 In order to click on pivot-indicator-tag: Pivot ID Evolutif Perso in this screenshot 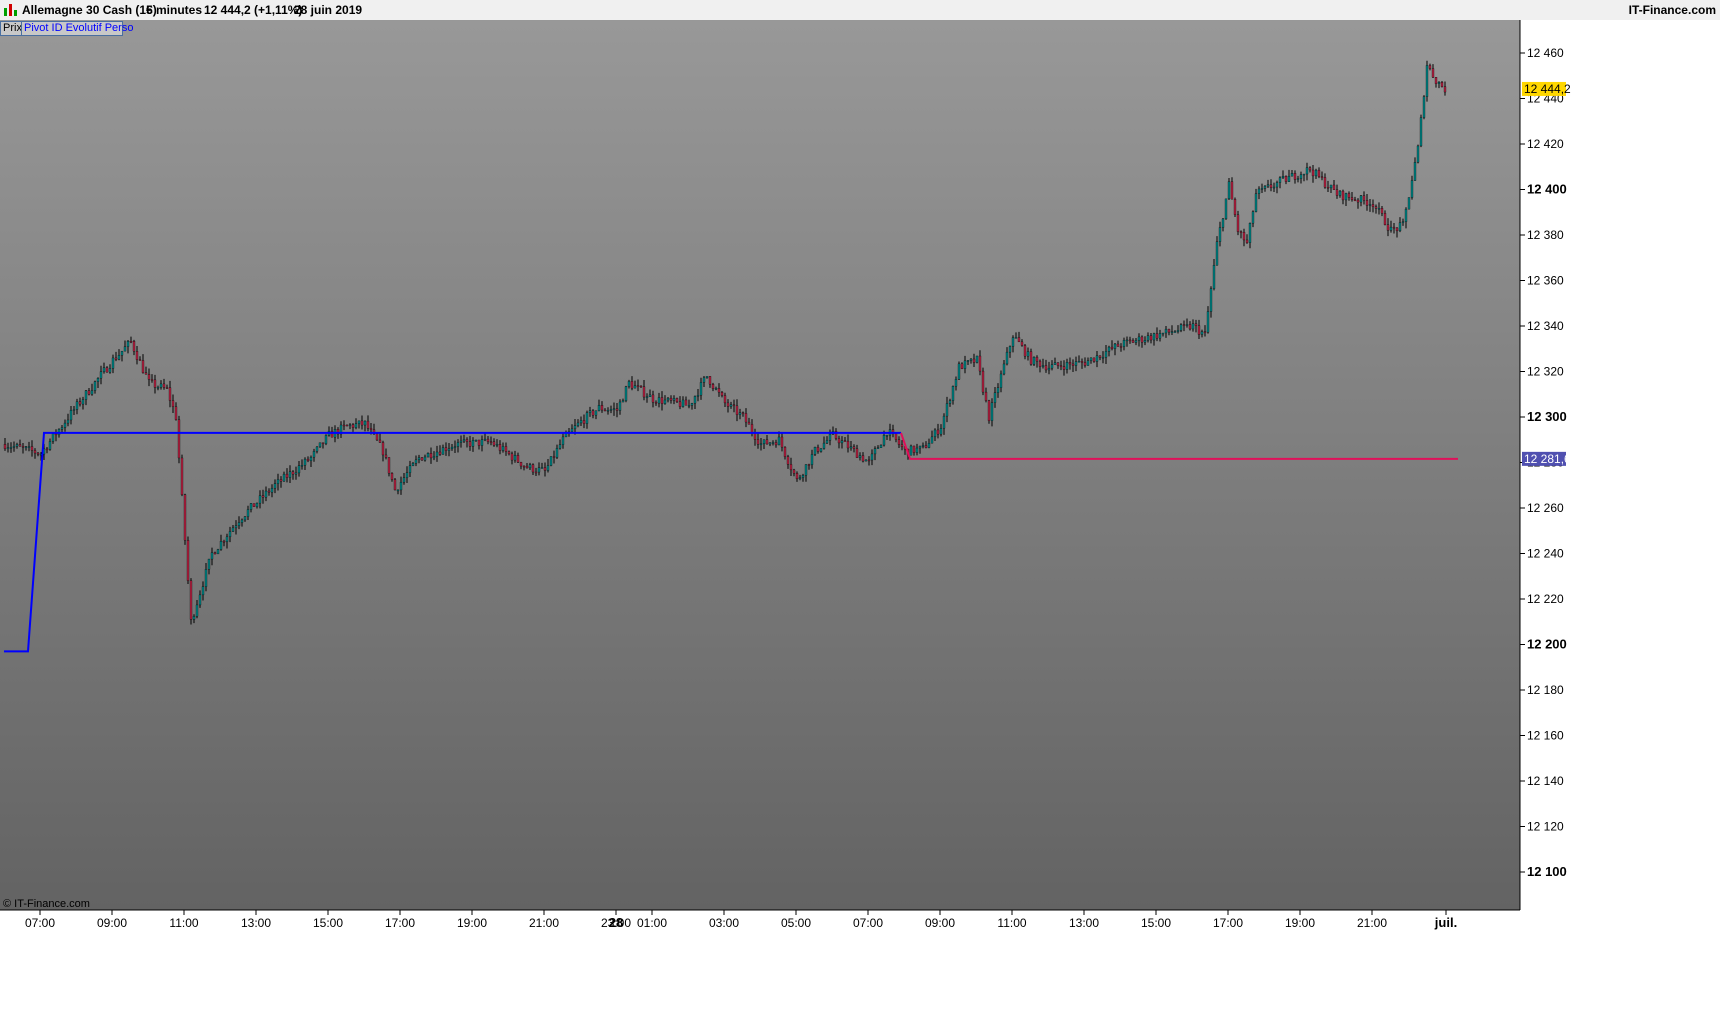, I will do `click(77, 28)`.